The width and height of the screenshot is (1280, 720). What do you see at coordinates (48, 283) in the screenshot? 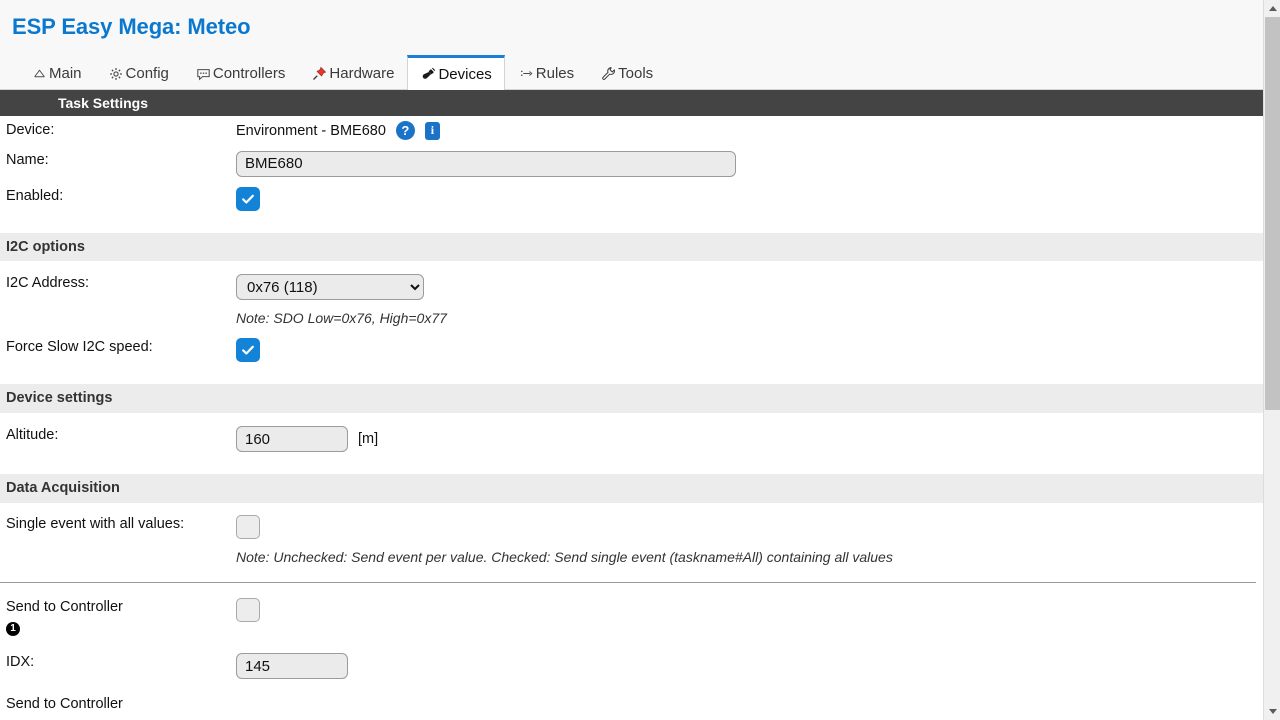
I see `i2c-address-label: I2C Address:` at bounding box center [48, 283].